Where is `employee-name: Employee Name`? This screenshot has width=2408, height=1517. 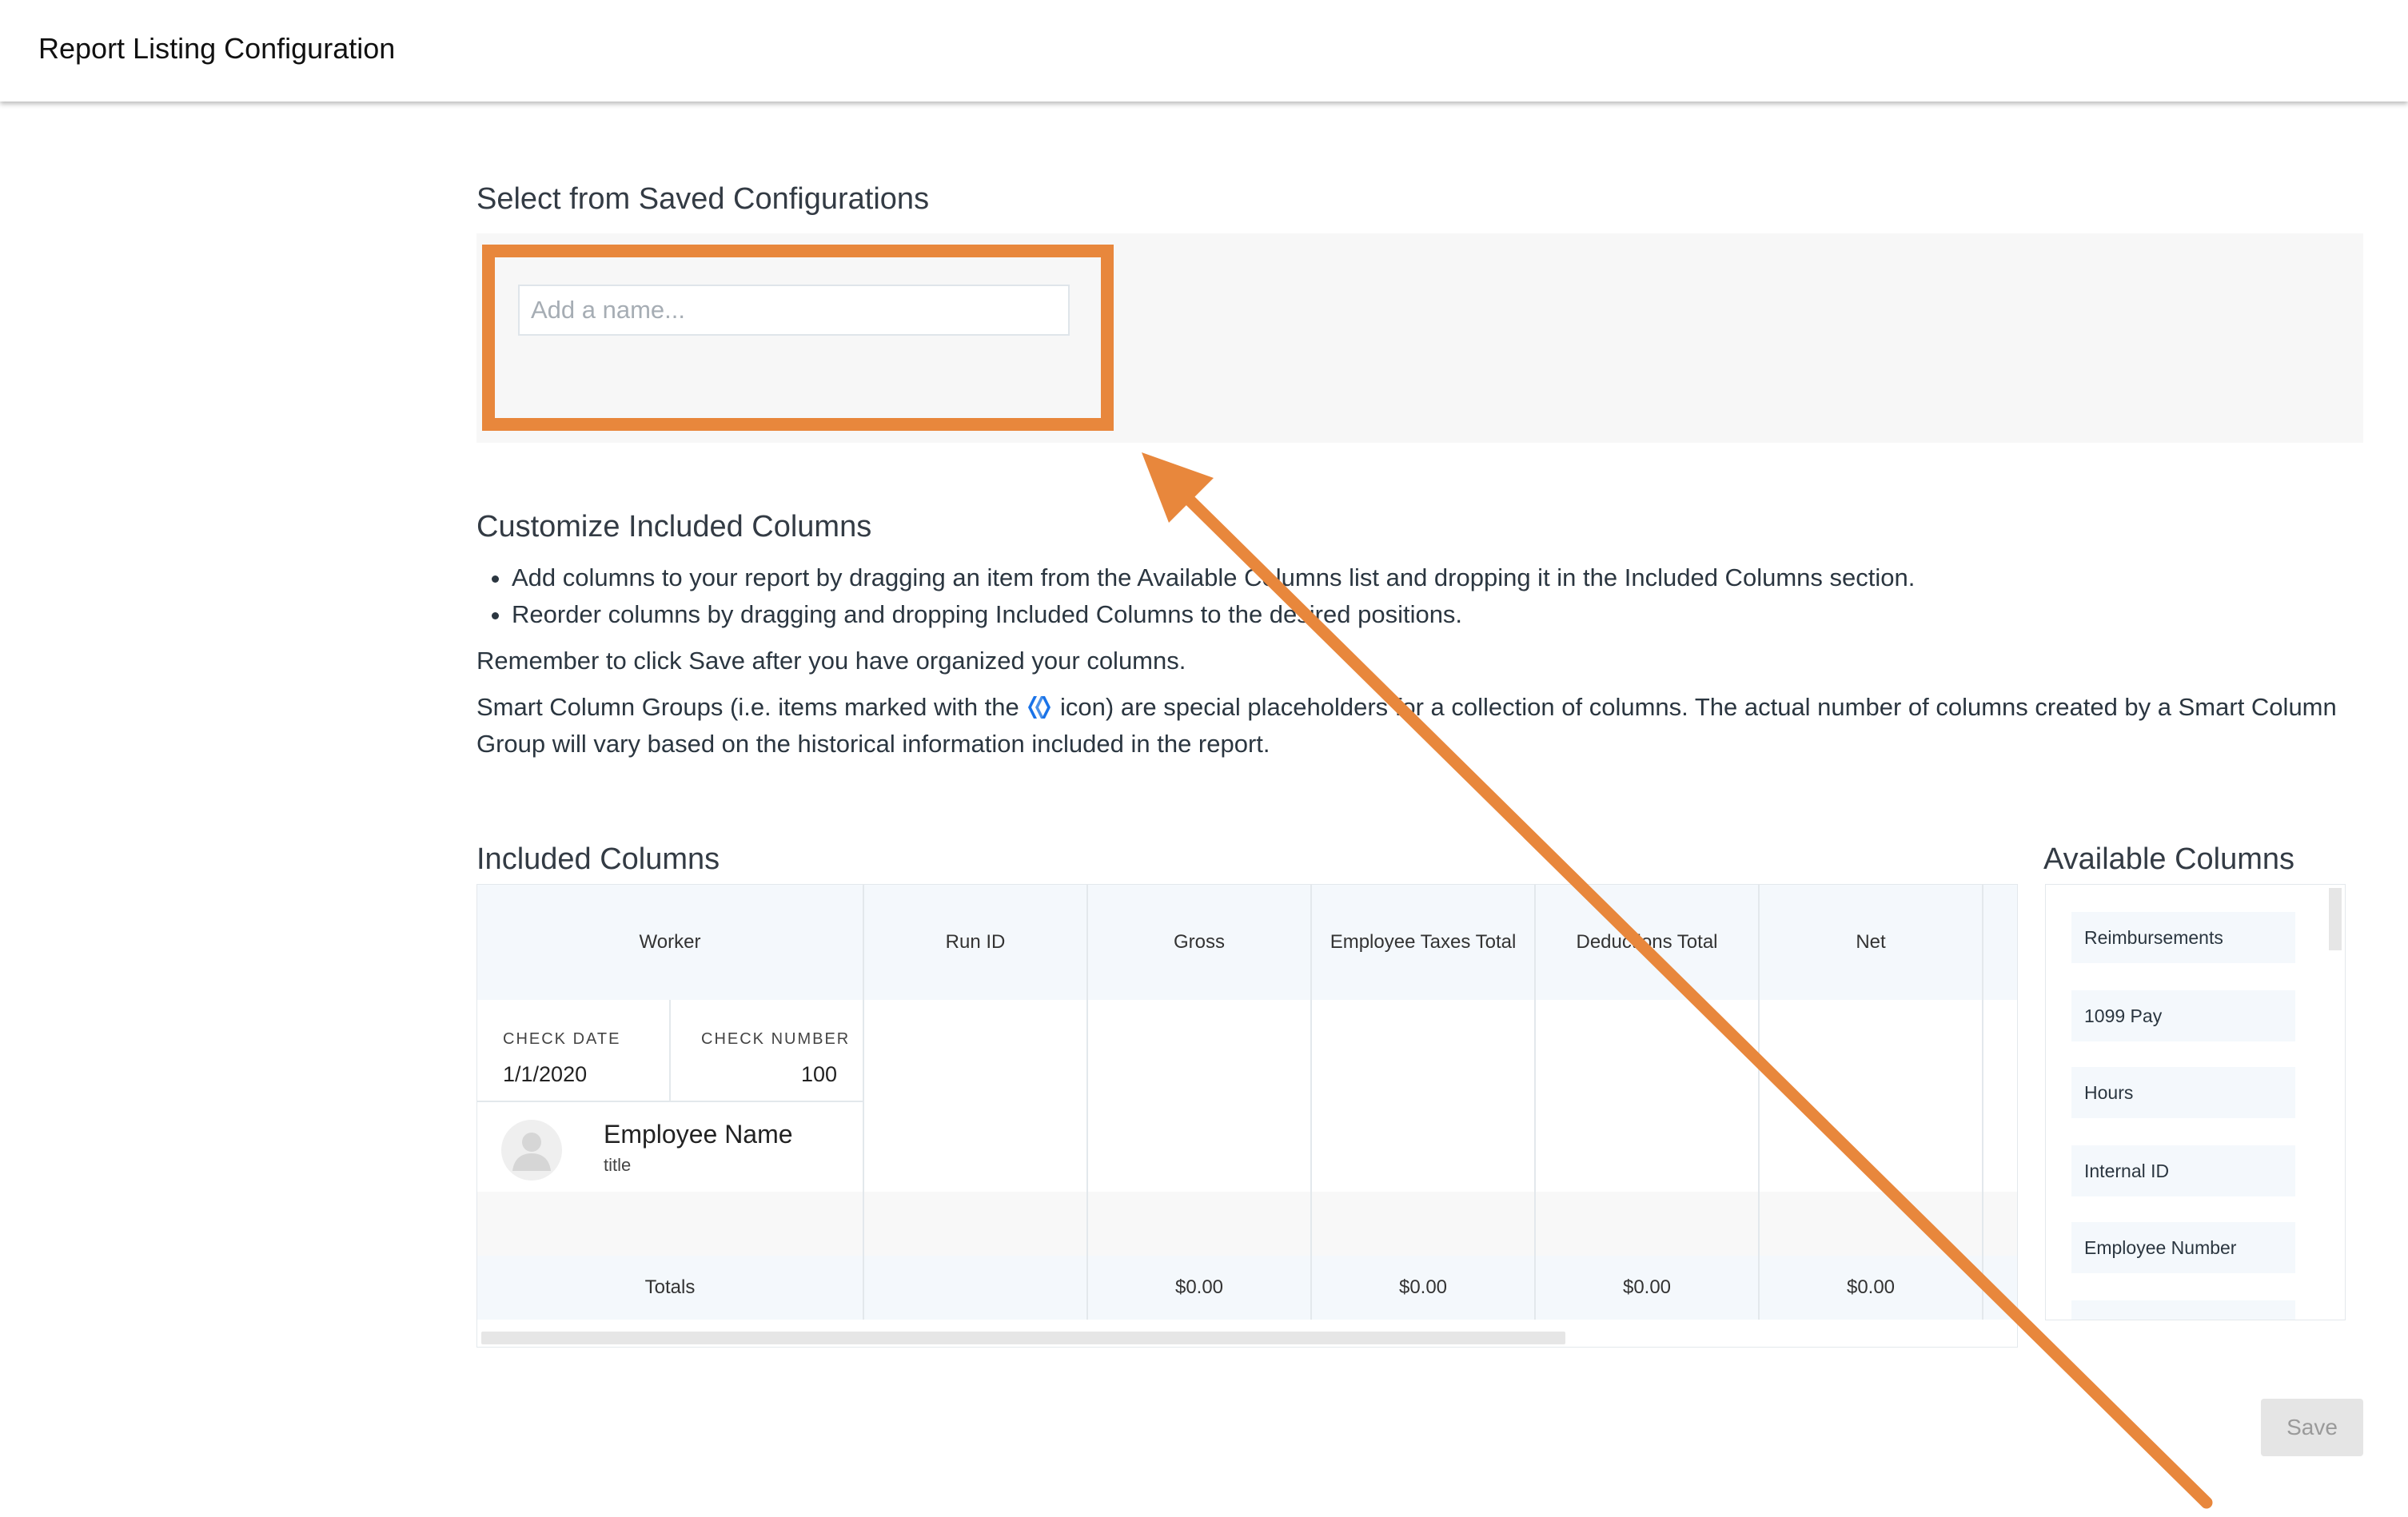
employee-name: Employee Name is located at coordinates (698, 1134).